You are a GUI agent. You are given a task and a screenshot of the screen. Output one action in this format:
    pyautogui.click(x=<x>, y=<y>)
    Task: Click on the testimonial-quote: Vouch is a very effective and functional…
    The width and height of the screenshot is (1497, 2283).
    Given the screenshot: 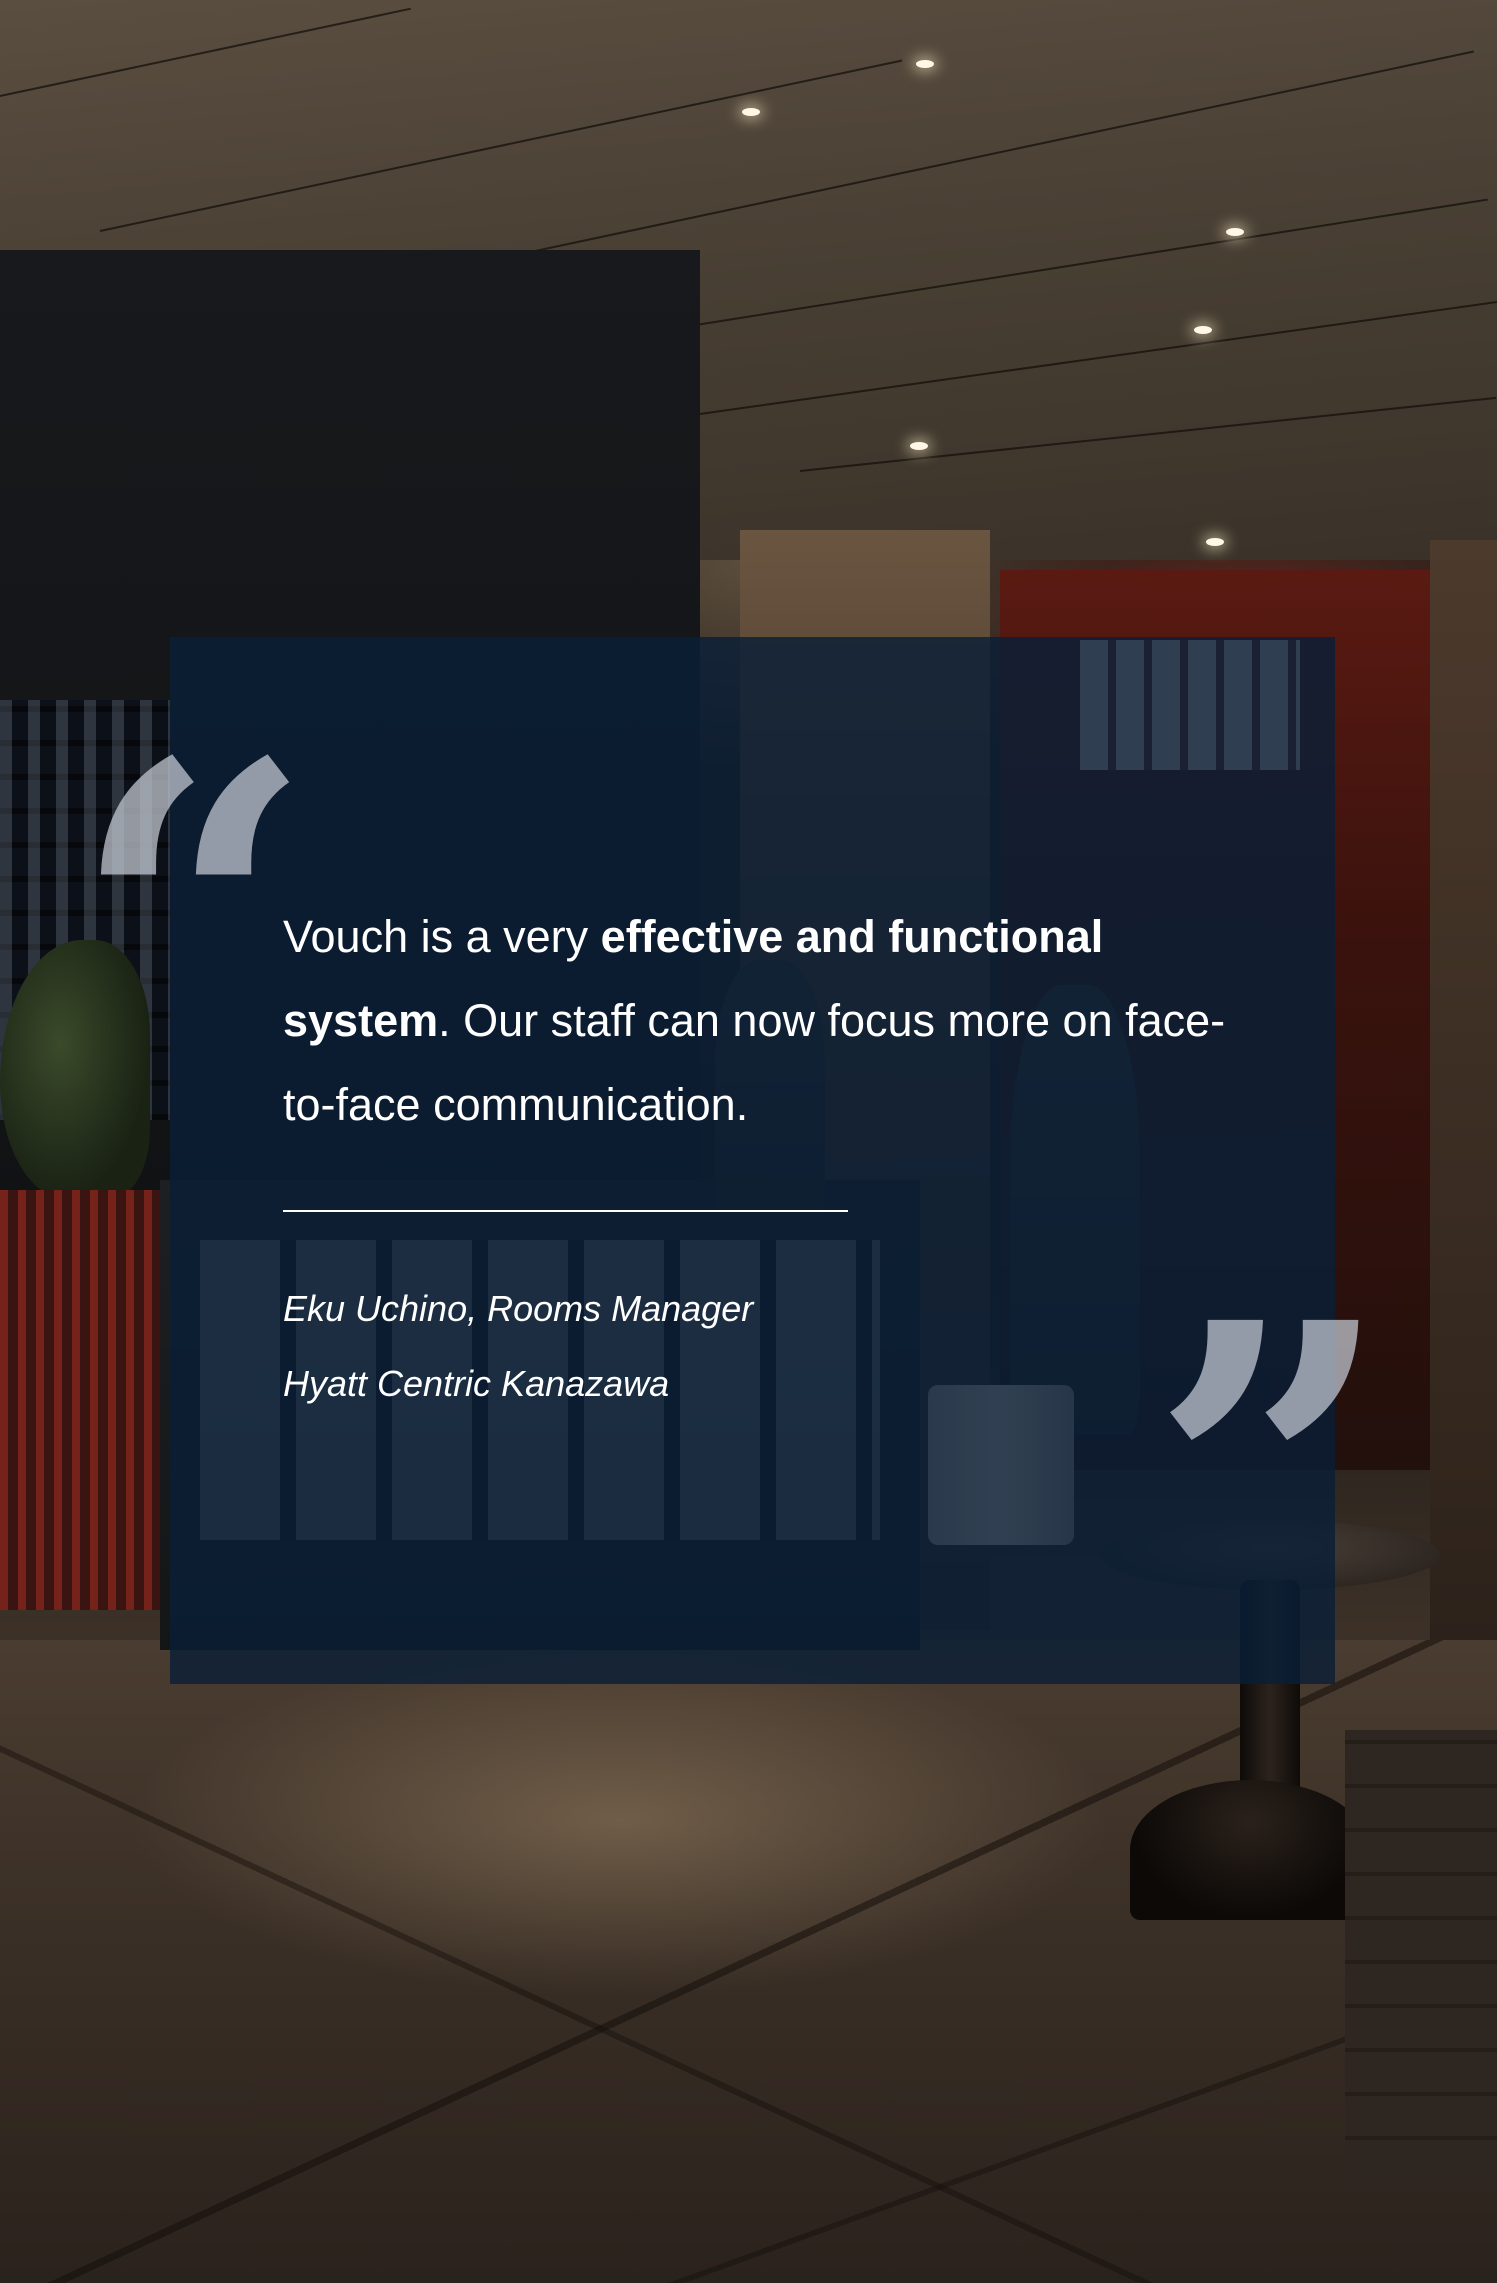 What is the action you would take?
    pyautogui.click(x=763, y=1021)
    